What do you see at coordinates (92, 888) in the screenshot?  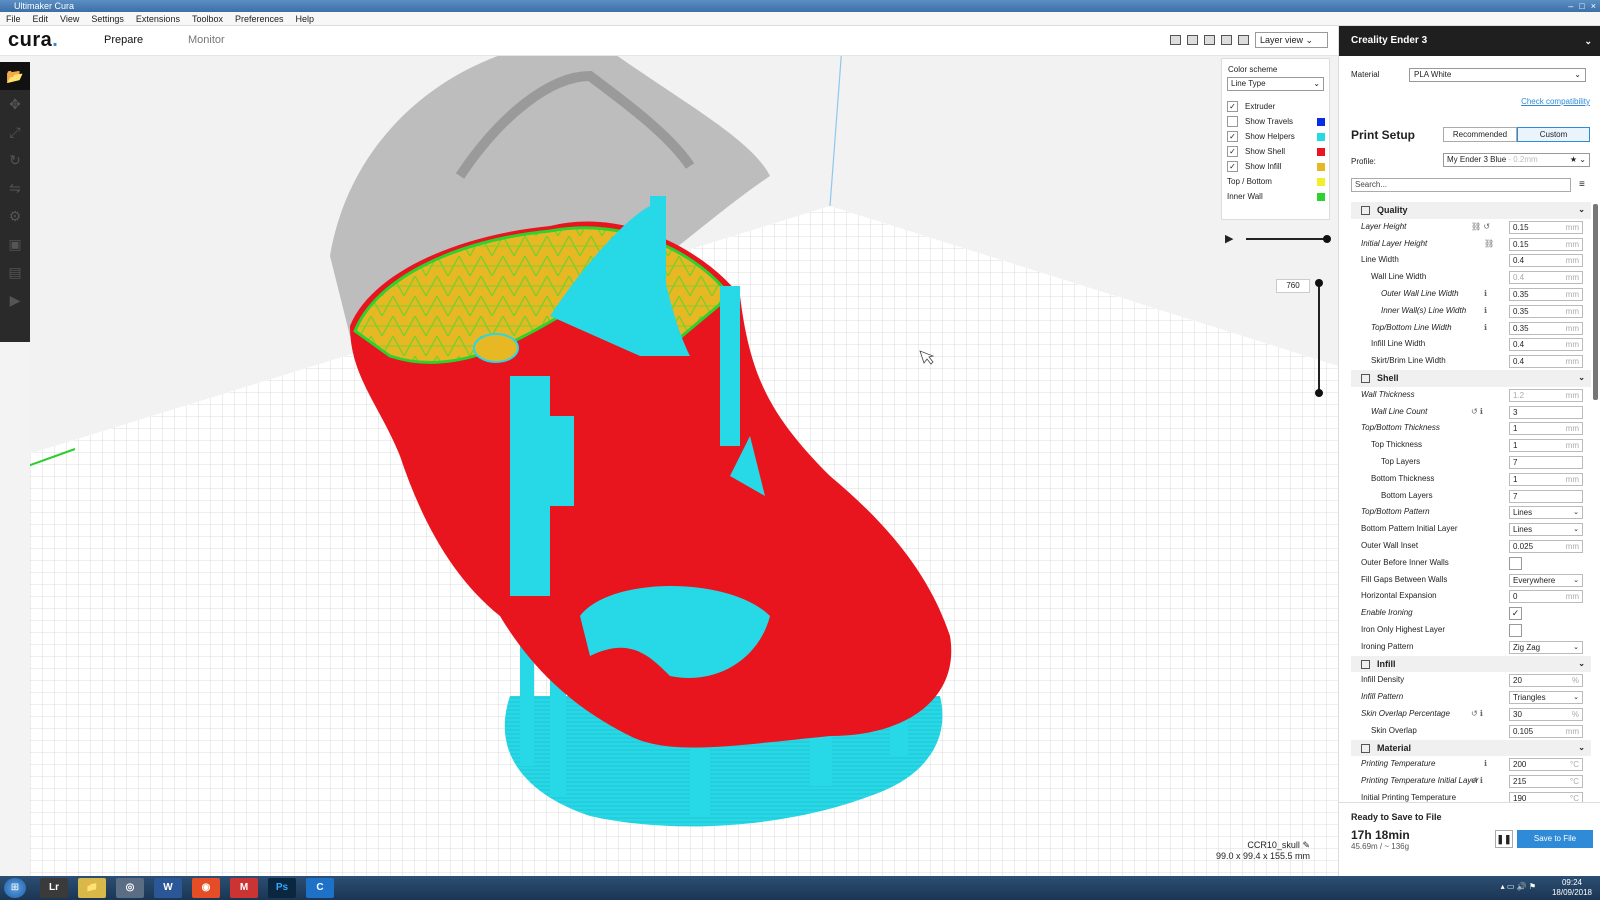 I see `taskbar-explorer: 📁` at bounding box center [92, 888].